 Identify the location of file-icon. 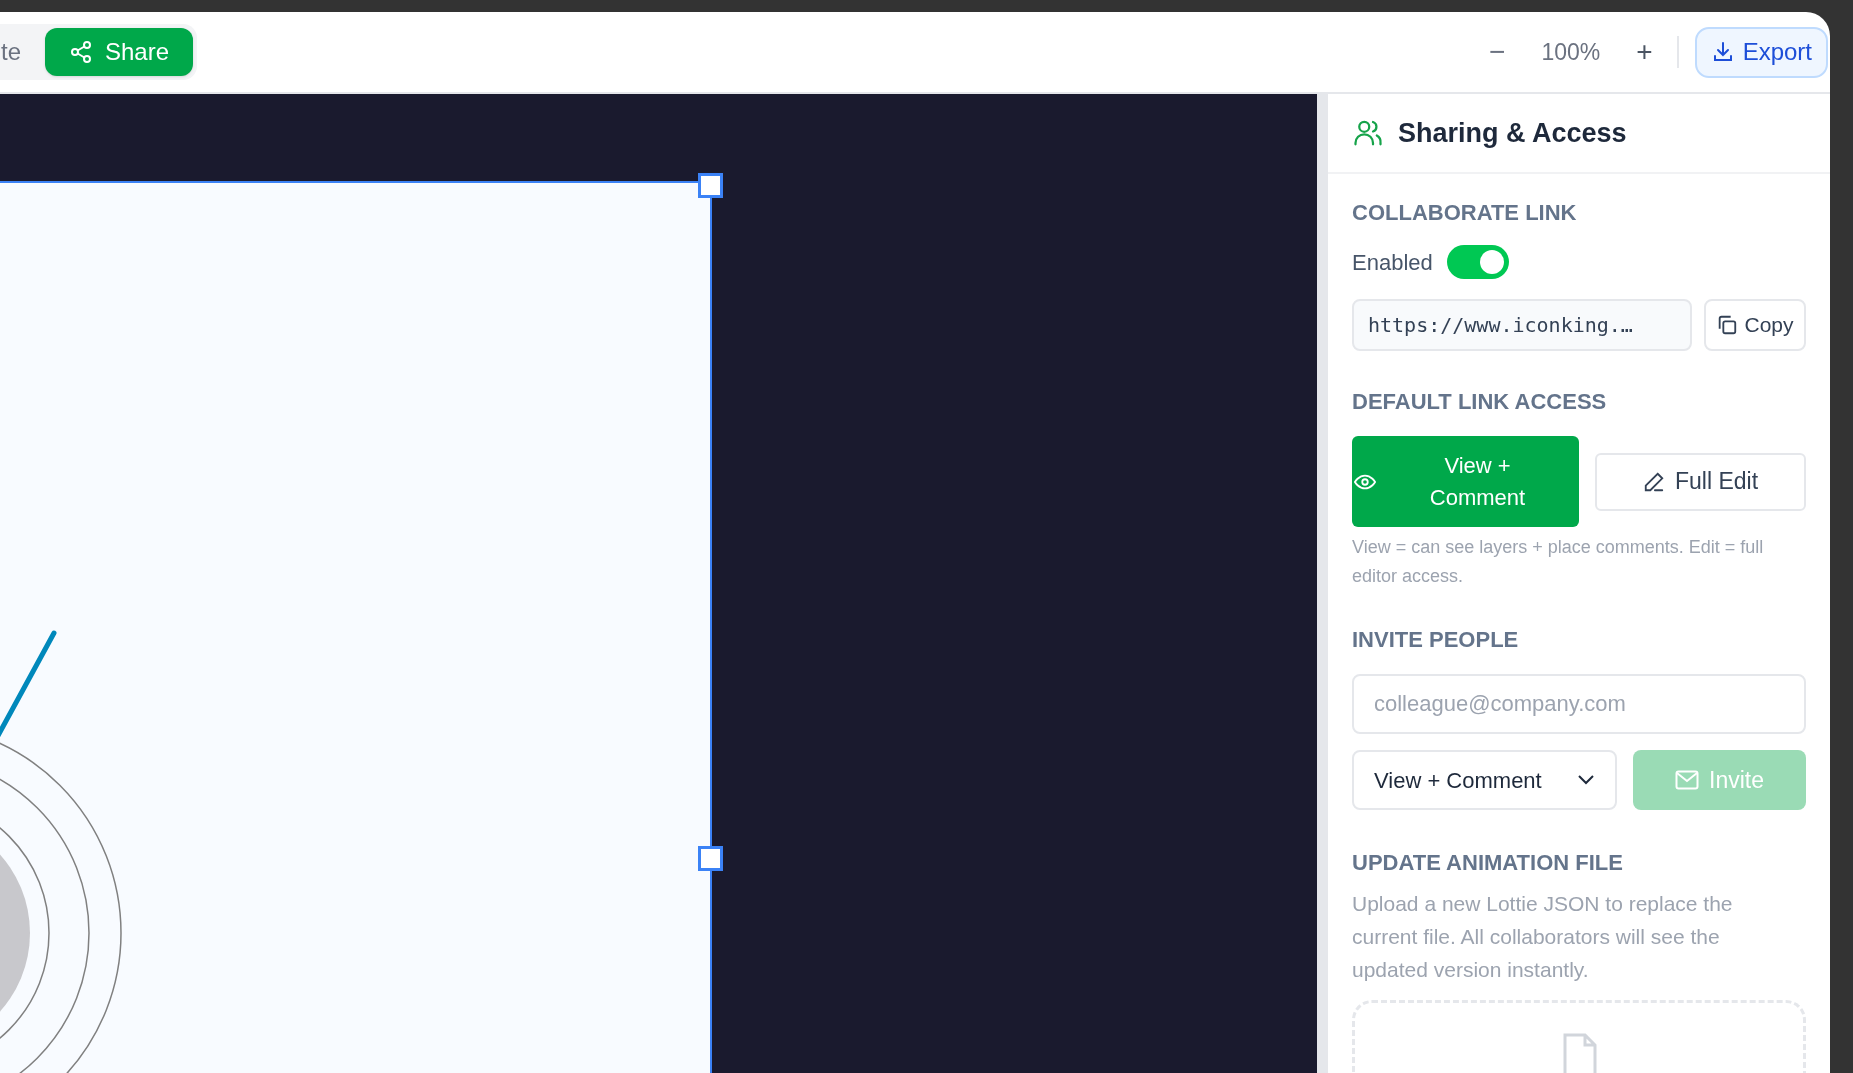
(1579, 1053).